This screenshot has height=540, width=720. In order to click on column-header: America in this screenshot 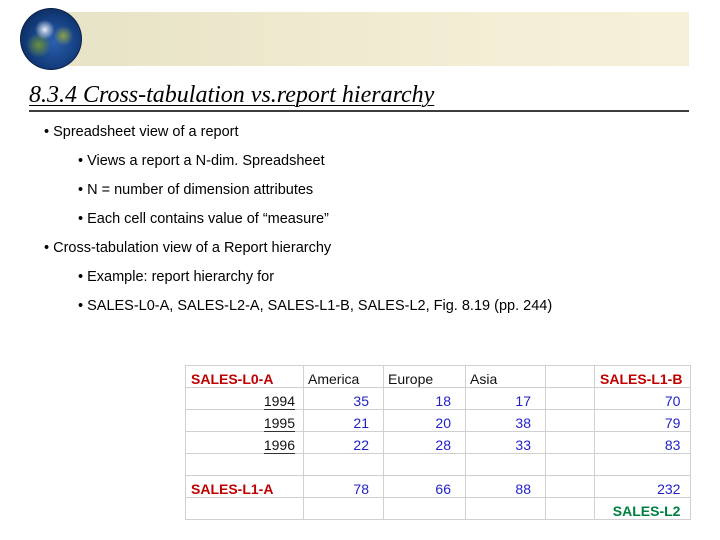, I will do `click(343, 376)`.